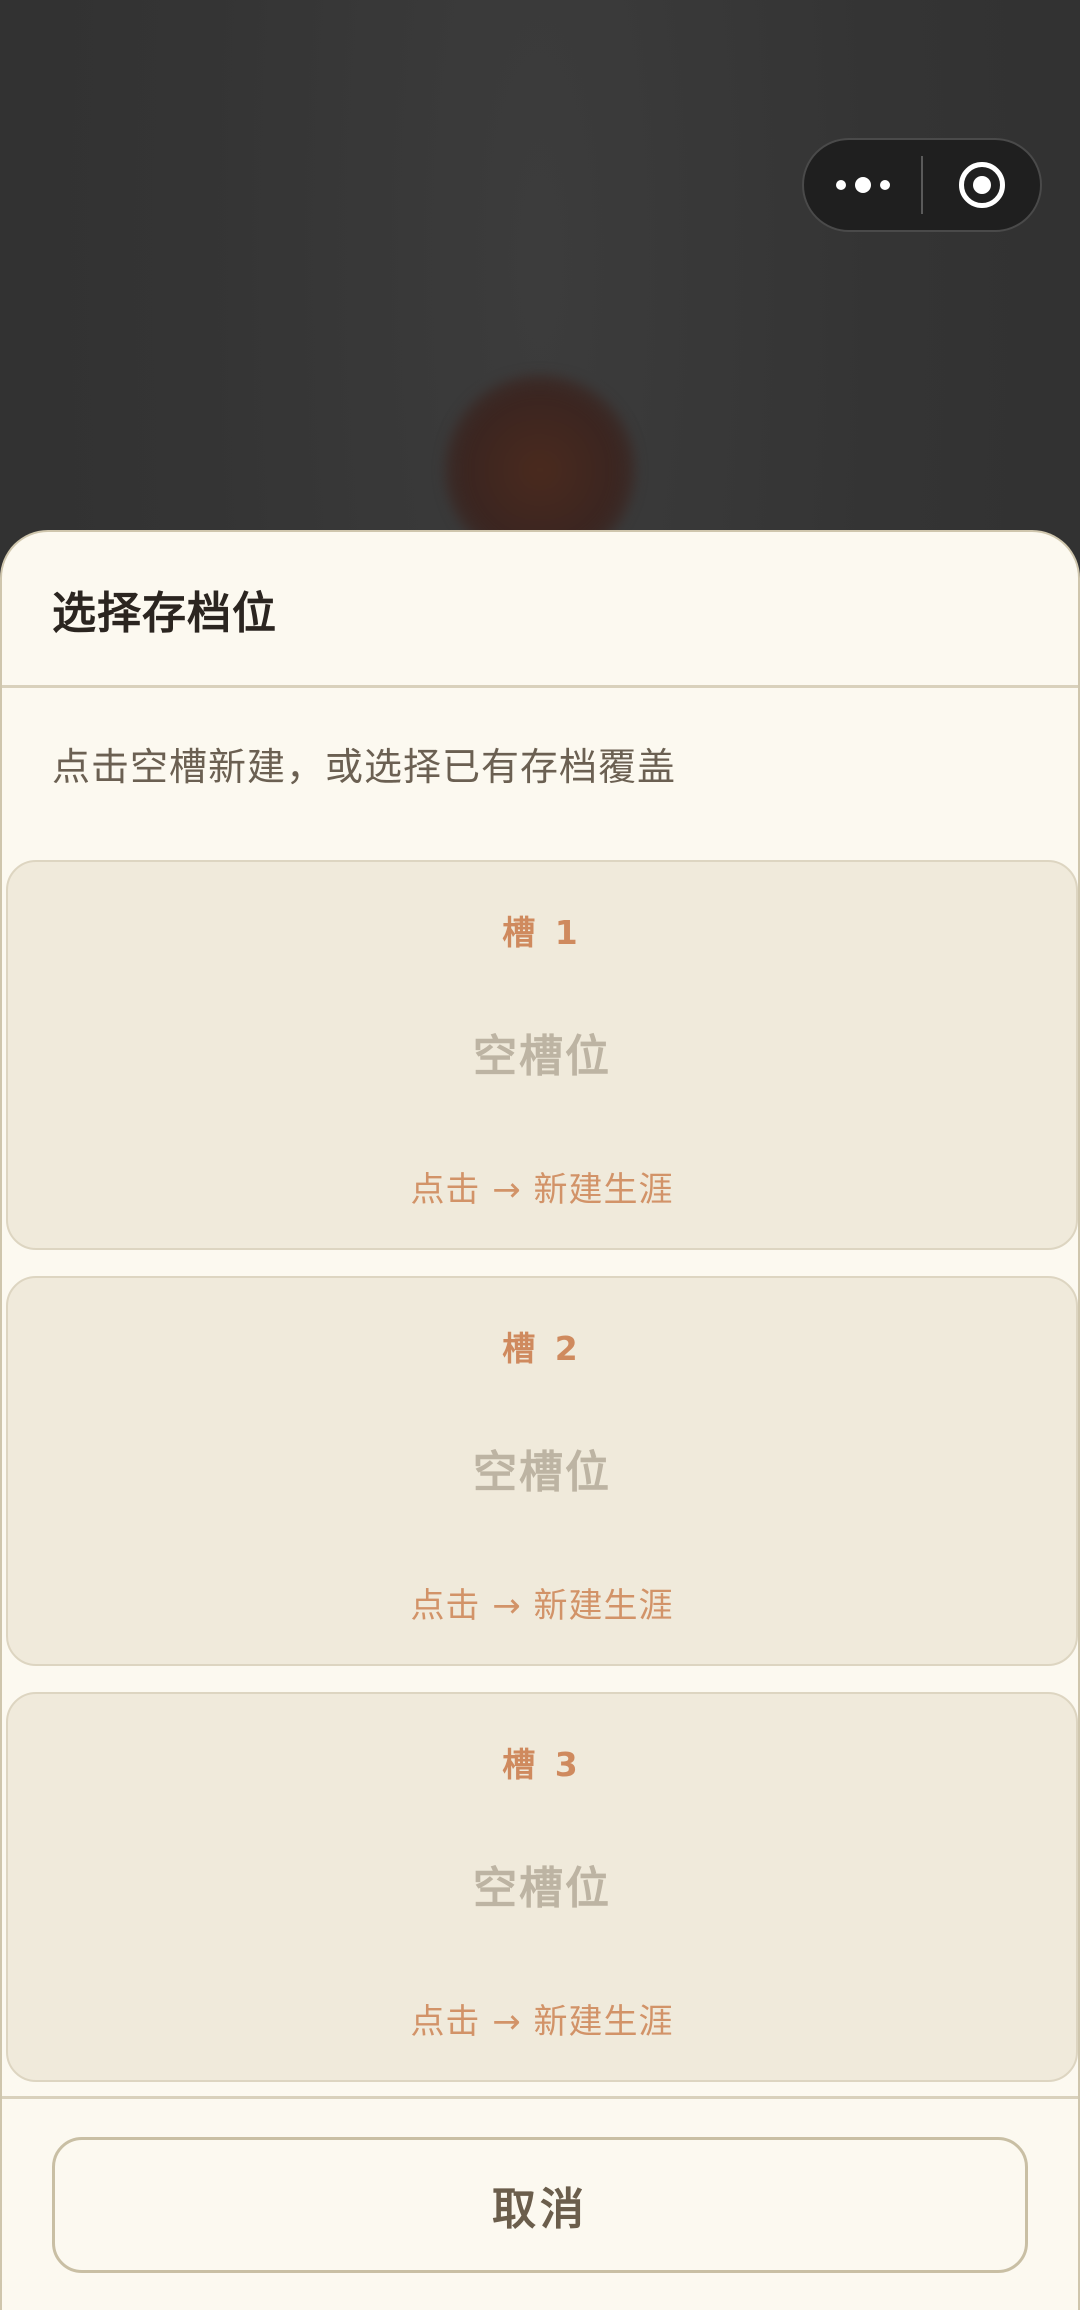  I want to click on more-button, so click(862, 185).